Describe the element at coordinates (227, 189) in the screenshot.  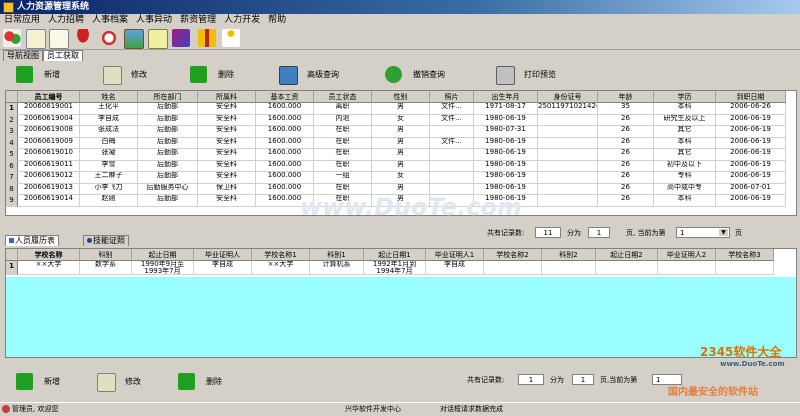
I see `table-cell: 保卫科` at that location.